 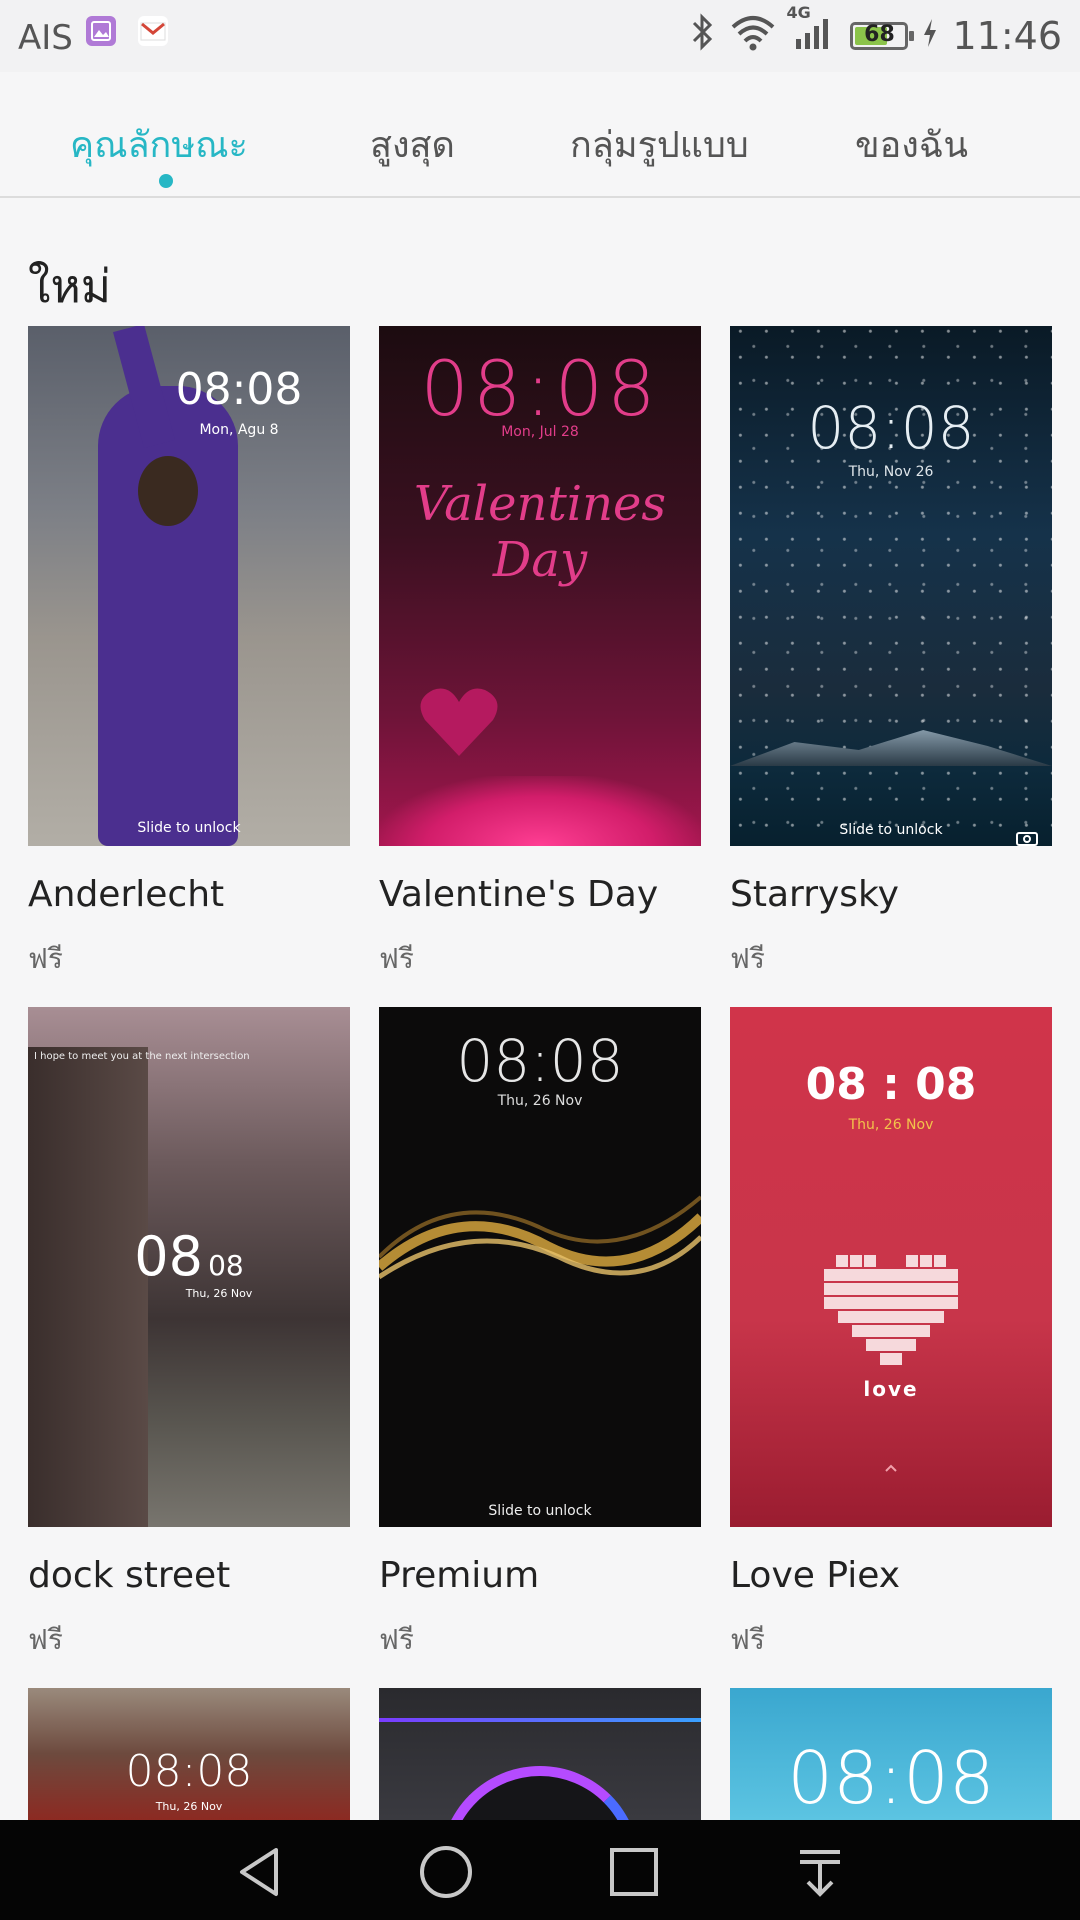 What do you see at coordinates (540, 1793) in the screenshot?
I see `preview-dial-ring` at bounding box center [540, 1793].